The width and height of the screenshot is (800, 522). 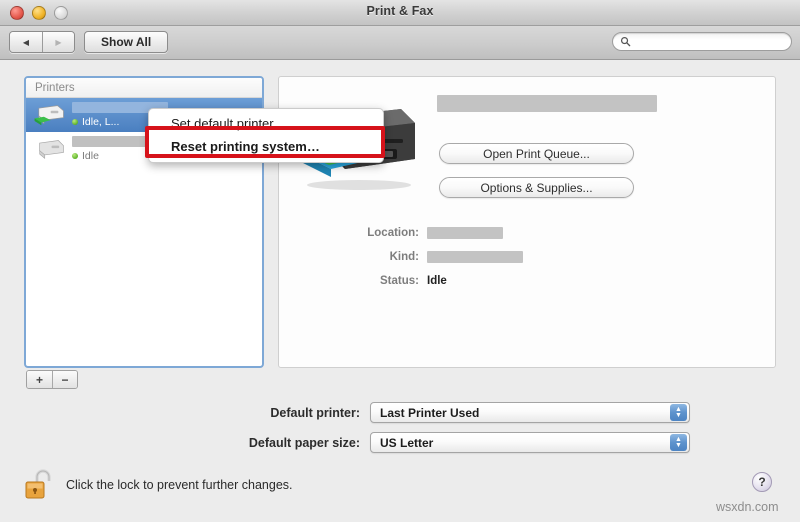 What do you see at coordinates (90, 156) in the screenshot?
I see `printer-status-label: Idle` at bounding box center [90, 156].